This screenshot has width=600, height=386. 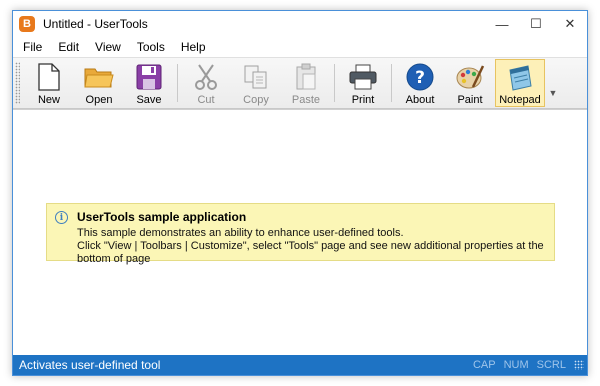 What do you see at coordinates (193, 47) in the screenshot?
I see `menu-help: Help` at bounding box center [193, 47].